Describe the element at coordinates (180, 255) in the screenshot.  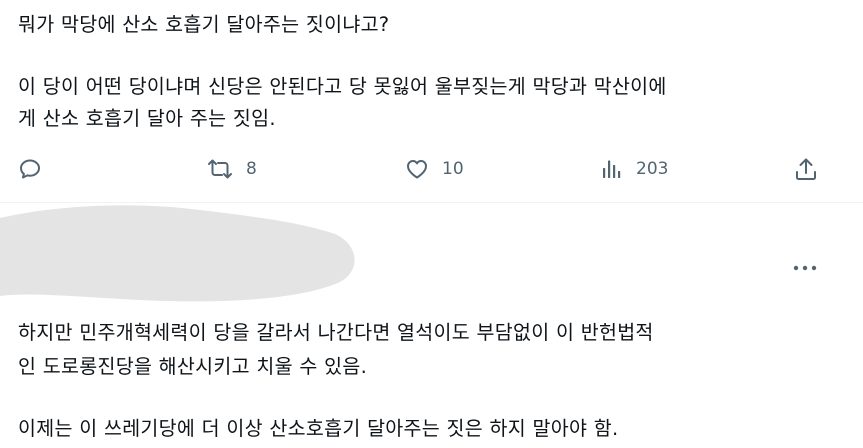
I see `redacted-author-blur` at that location.